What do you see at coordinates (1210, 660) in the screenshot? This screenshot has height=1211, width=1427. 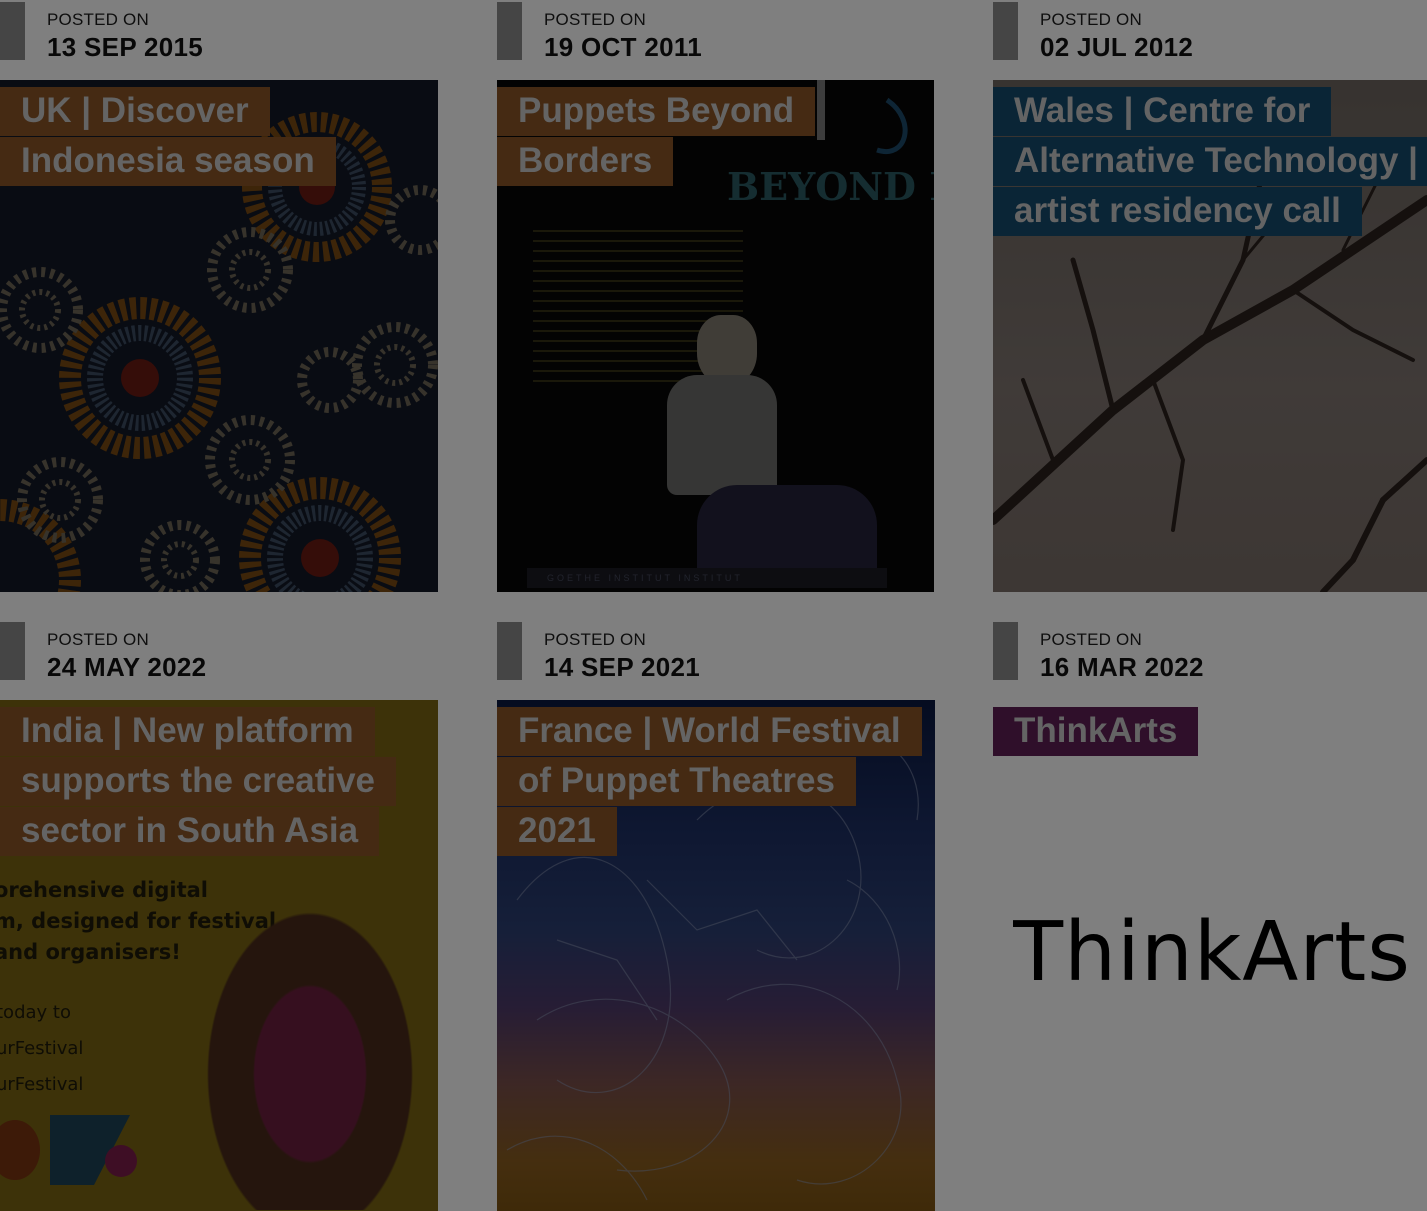 I see `post-meta: POSTED ON 16 MAR 2022` at bounding box center [1210, 660].